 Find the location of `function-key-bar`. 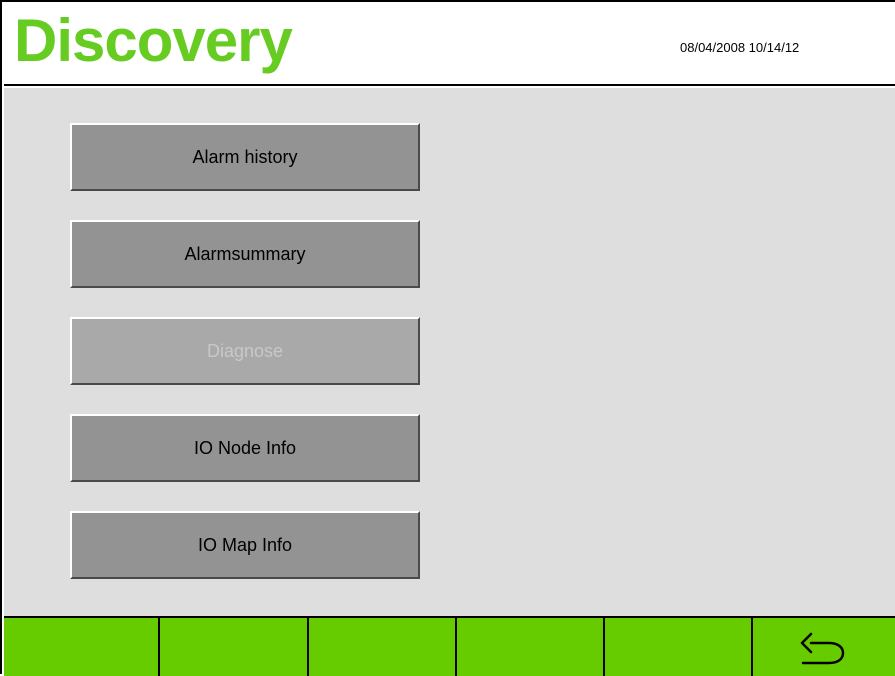

function-key-bar is located at coordinates (449, 646).